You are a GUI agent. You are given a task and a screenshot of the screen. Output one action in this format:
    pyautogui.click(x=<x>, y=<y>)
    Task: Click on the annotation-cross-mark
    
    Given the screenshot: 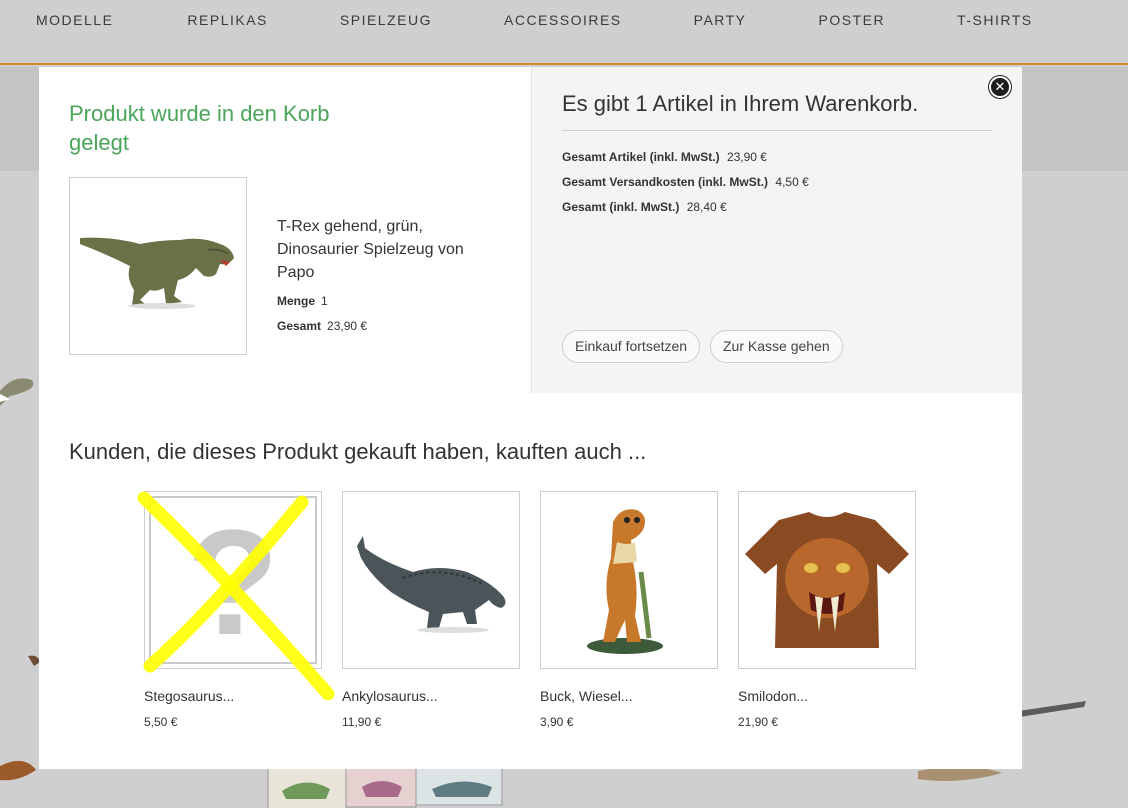 What is the action you would take?
    pyautogui.click(x=236, y=595)
    